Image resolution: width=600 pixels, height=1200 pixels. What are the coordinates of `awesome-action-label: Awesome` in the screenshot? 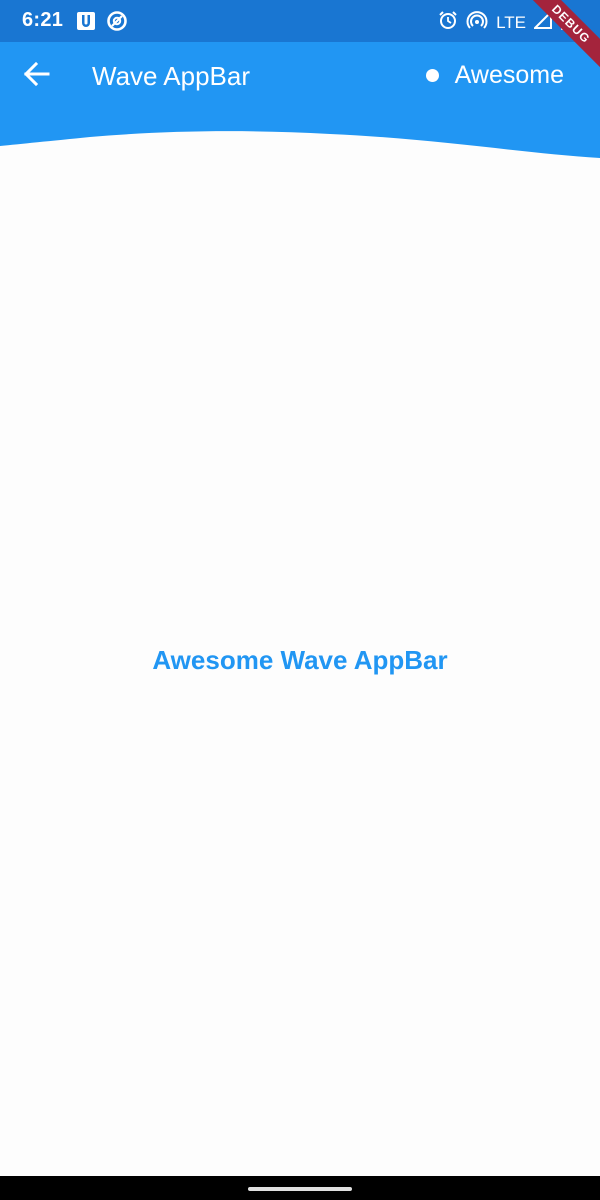 It's located at (509, 75).